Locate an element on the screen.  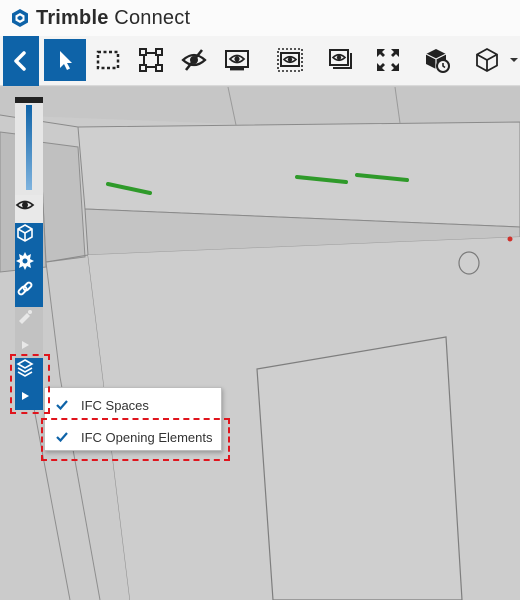
slider-handle is located at coordinates (29, 100).